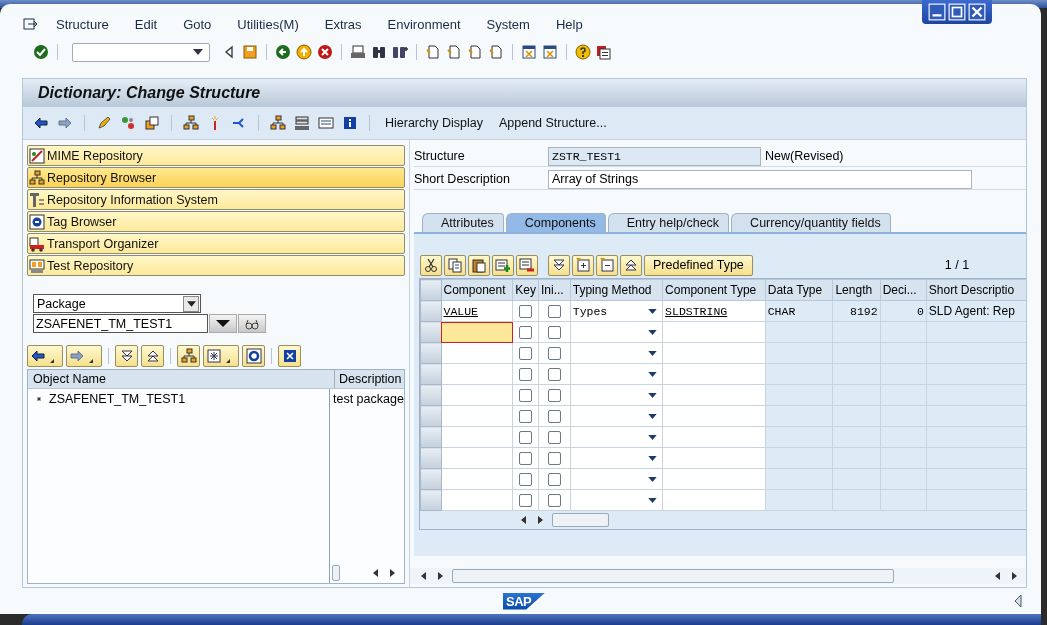  Describe the element at coordinates (937, 12) in the screenshot. I see `minimize-icon` at that location.